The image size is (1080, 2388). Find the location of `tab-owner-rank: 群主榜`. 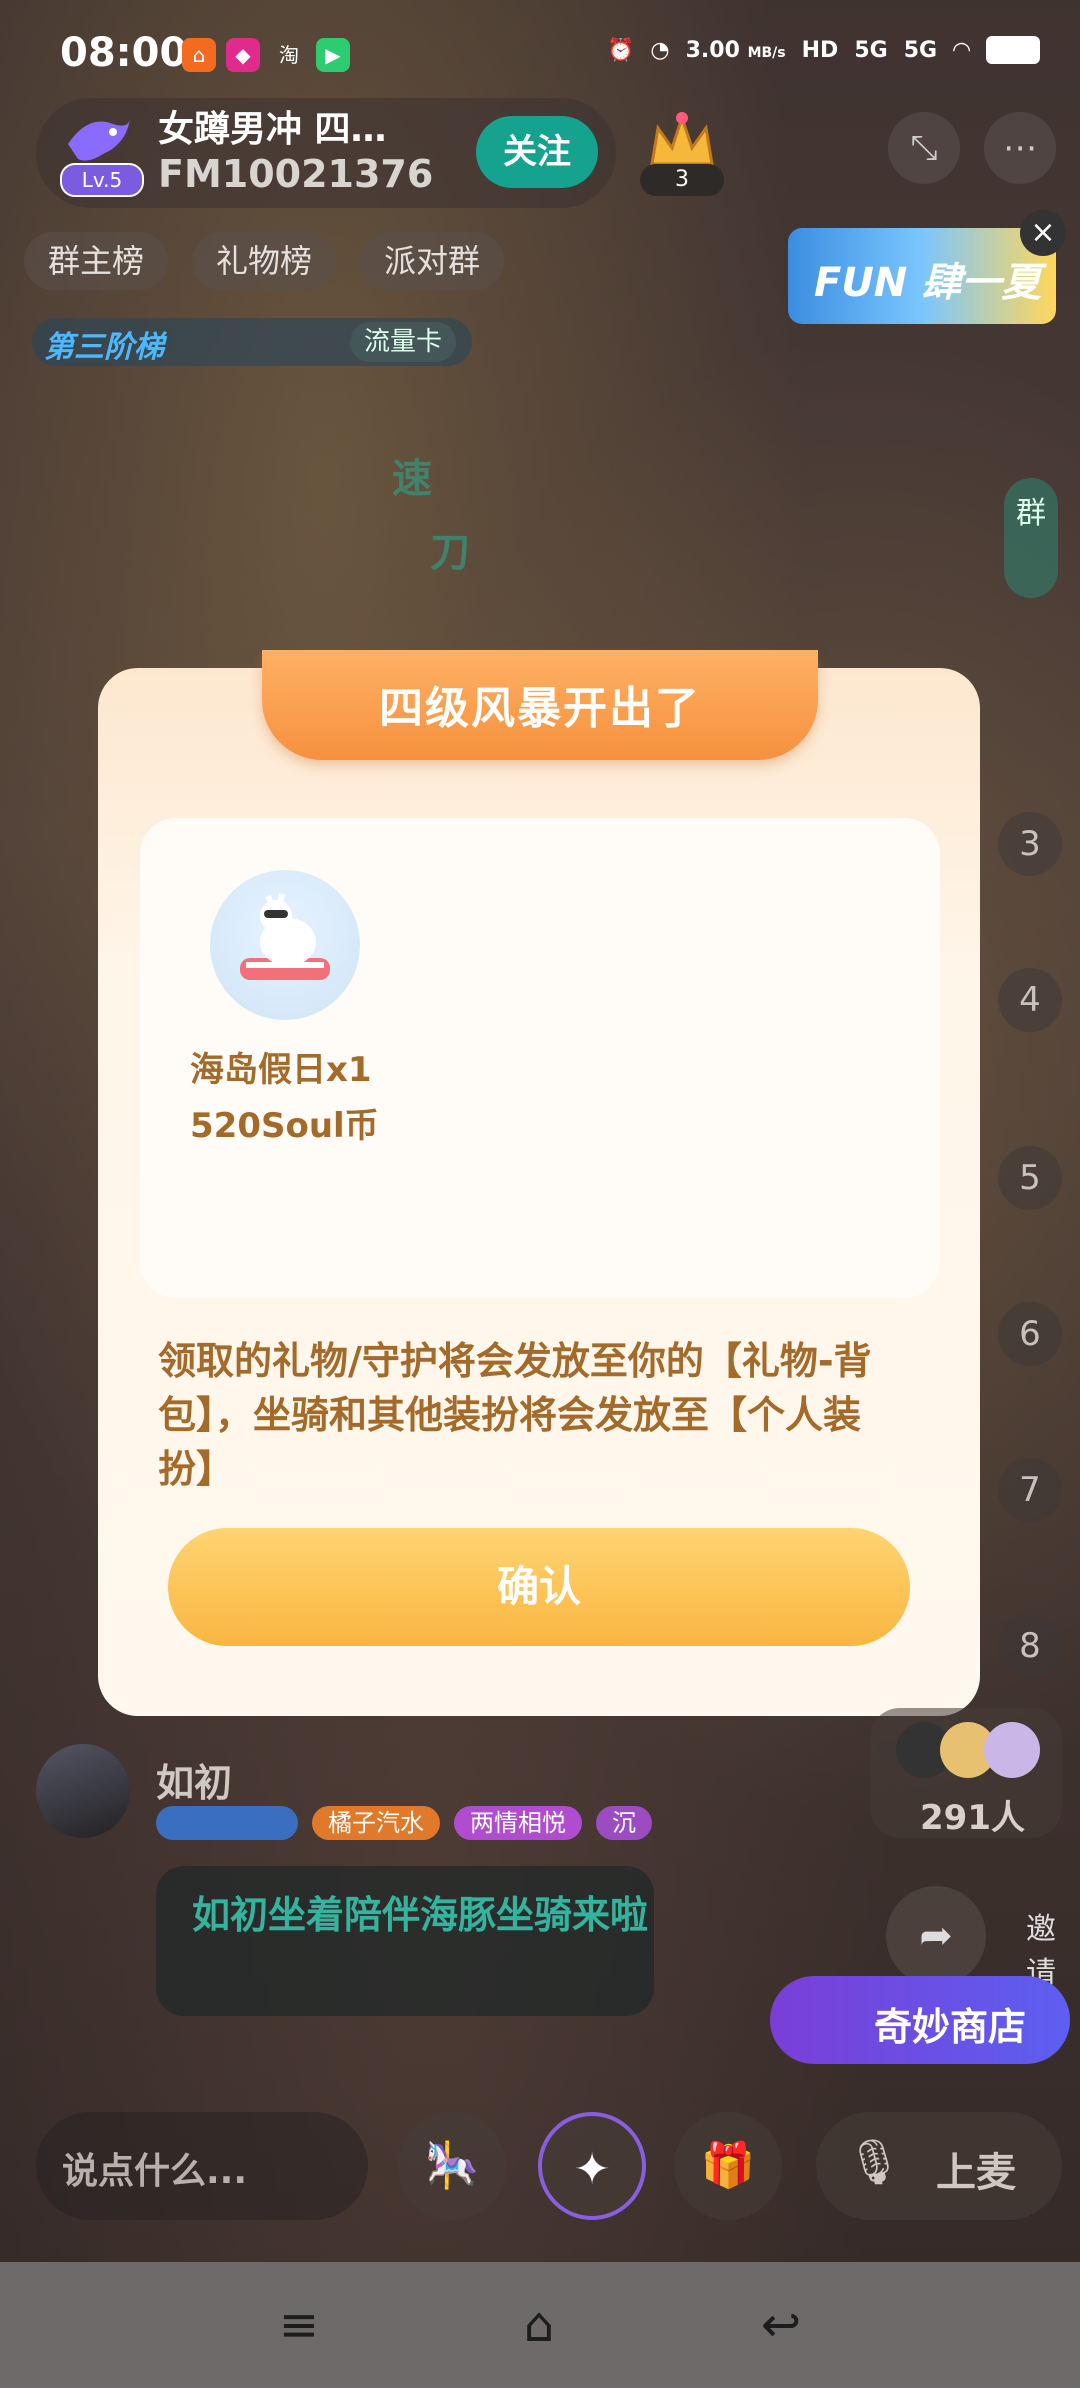

tab-owner-rank: 群主榜 is located at coordinates (96, 261).